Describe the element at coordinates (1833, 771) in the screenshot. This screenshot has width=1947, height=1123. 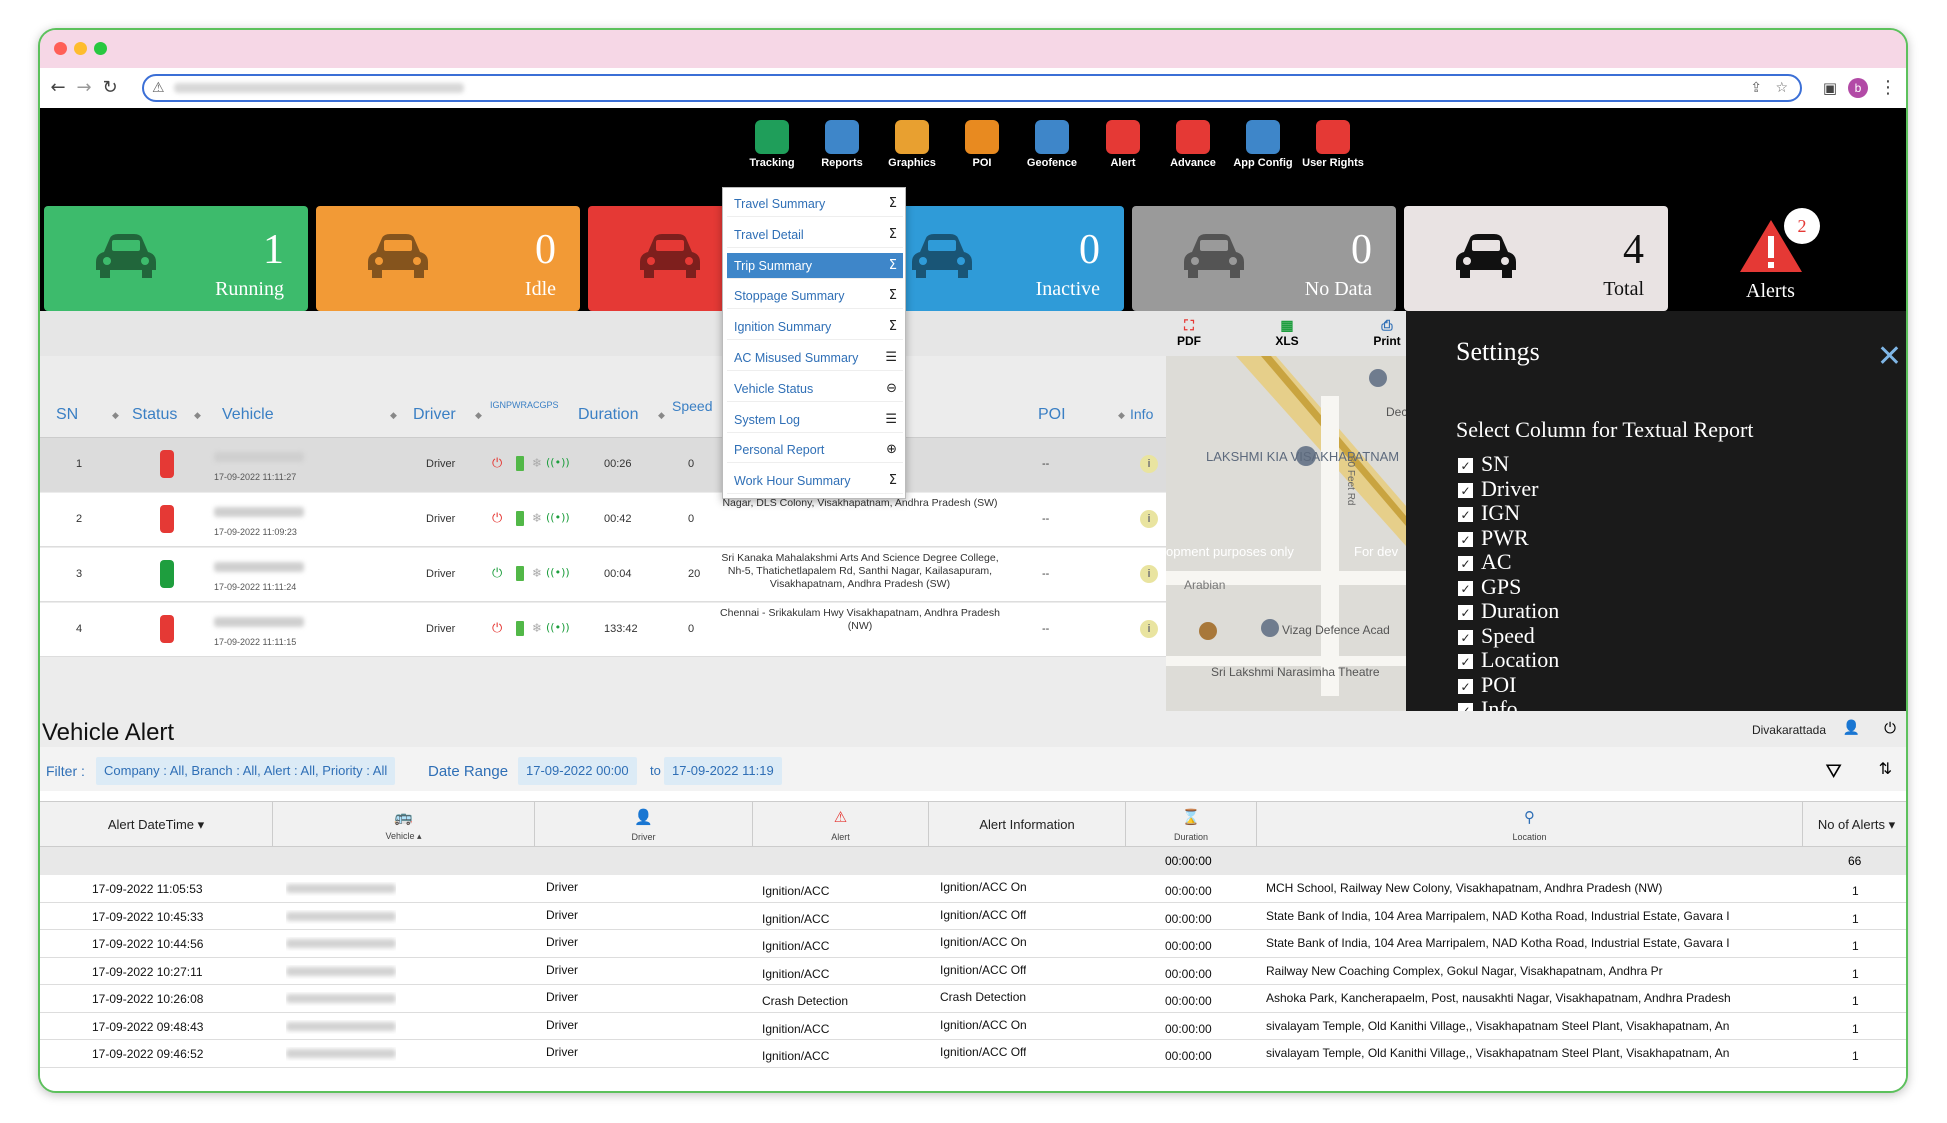
I see `filter-funnel-icon: ⛛` at that location.